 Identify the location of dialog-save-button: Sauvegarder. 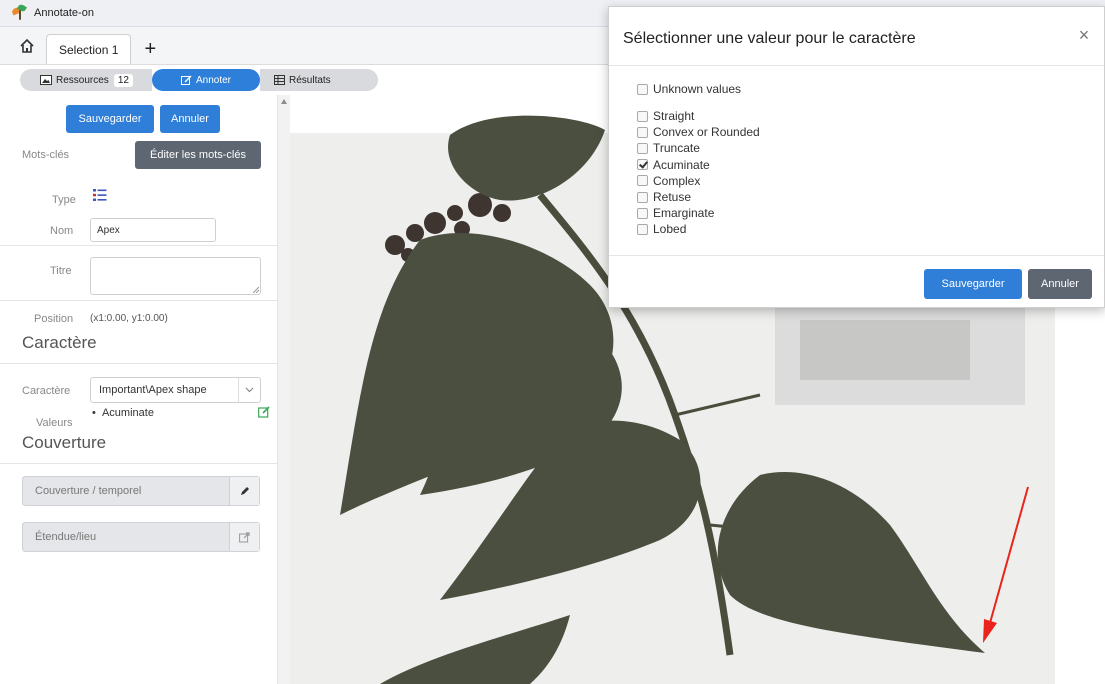
(973, 284).